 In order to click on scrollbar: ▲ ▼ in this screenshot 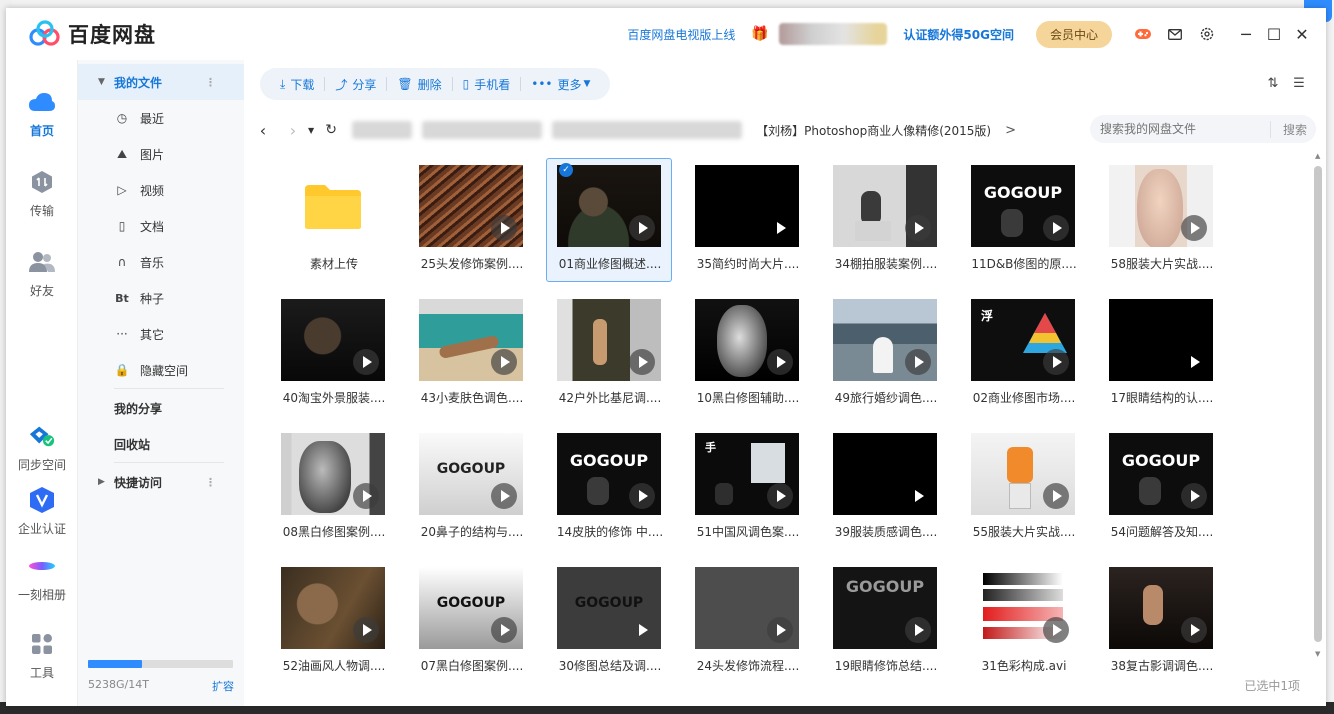, I will do `click(1318, 405)`.